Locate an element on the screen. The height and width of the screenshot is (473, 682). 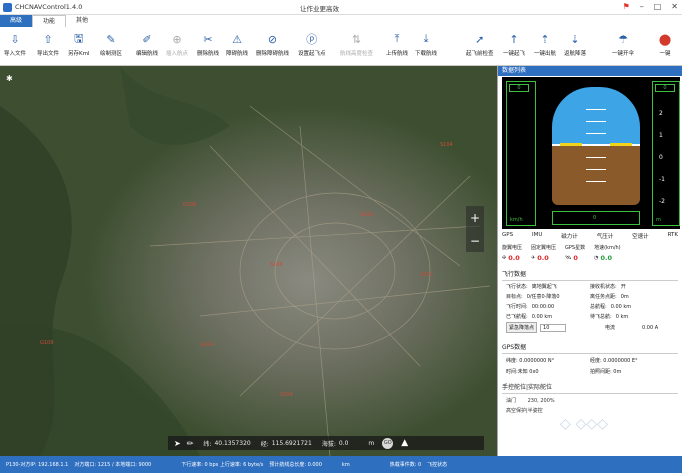
one-key-depart-label: 一键出航 is located at coordinates (545, 54).